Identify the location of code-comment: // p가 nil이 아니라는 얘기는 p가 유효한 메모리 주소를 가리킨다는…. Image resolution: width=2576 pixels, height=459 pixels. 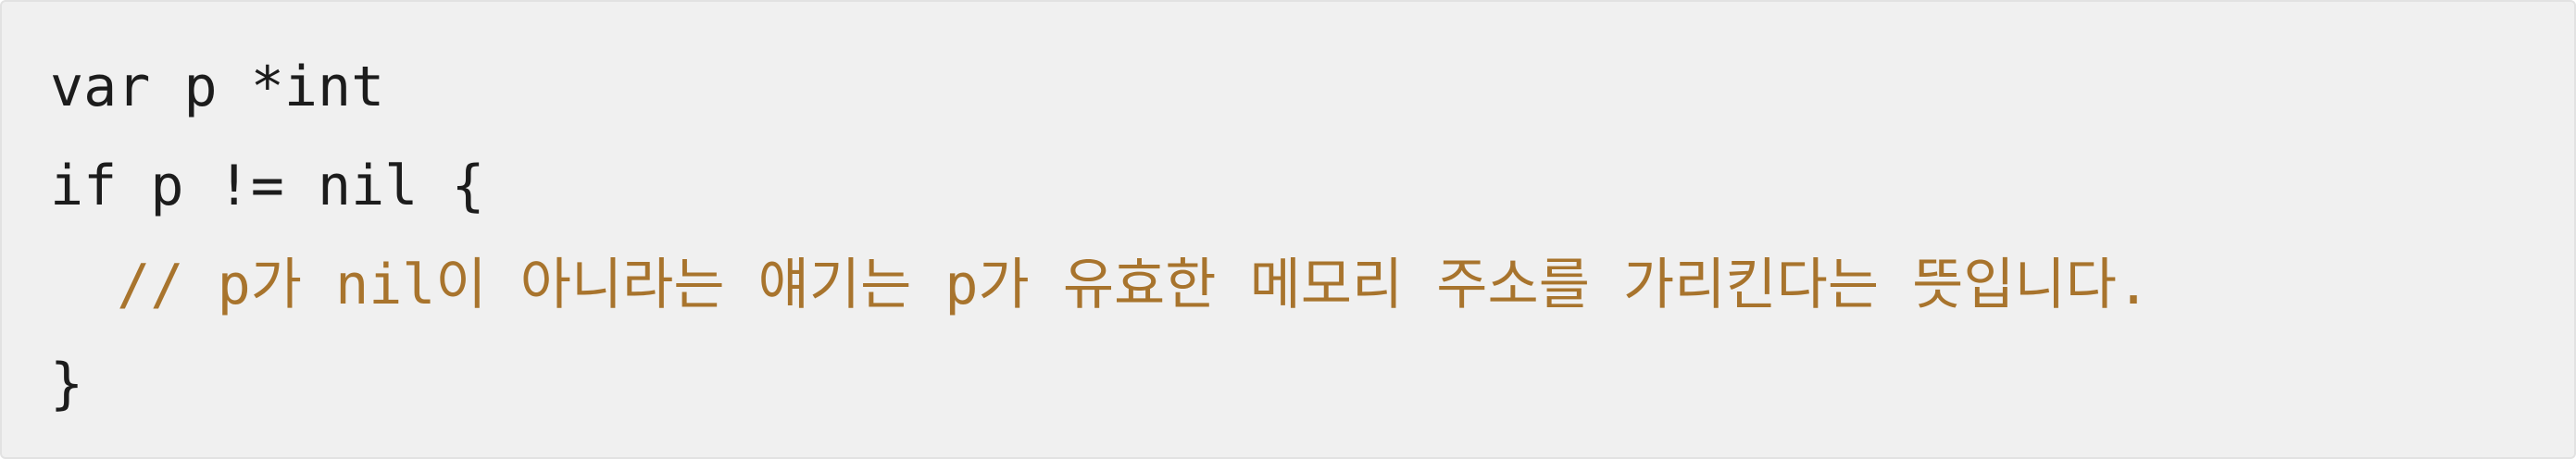
(1134, 285).